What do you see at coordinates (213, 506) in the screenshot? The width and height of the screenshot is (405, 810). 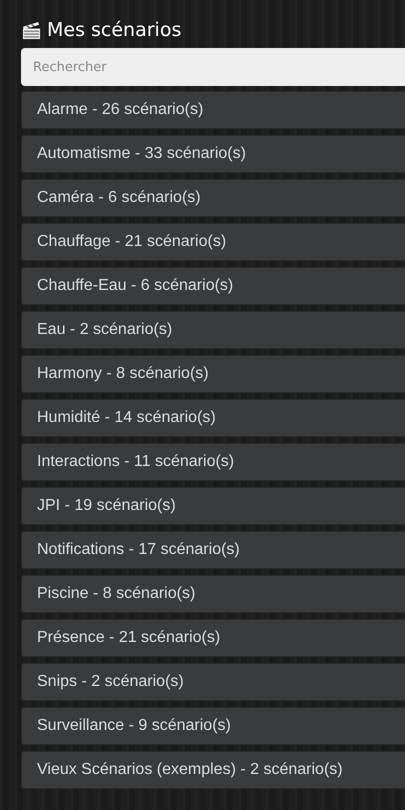 I see `category-item: JPI - 19 scénario(s)` at bounding box center [213, 506].